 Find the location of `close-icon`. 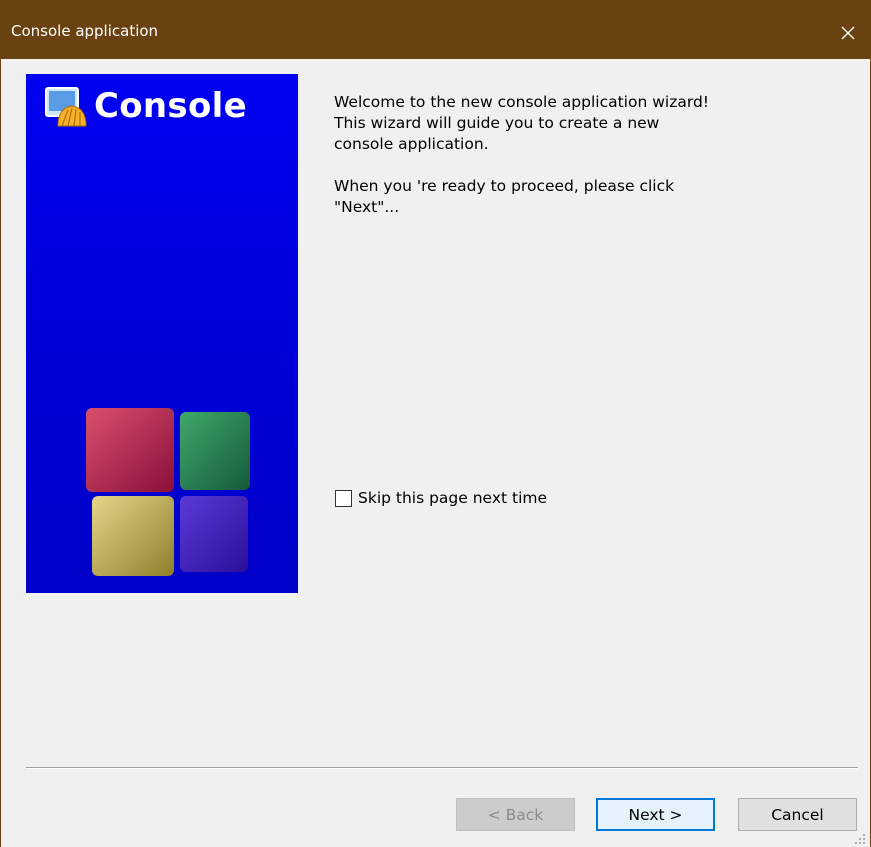

close-icon is located at coordinates (848, 32).